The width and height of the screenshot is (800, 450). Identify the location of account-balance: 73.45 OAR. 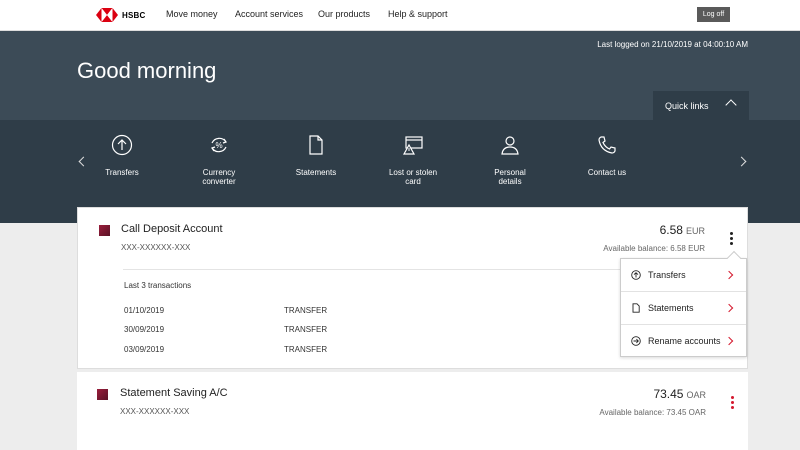
(679, 394).